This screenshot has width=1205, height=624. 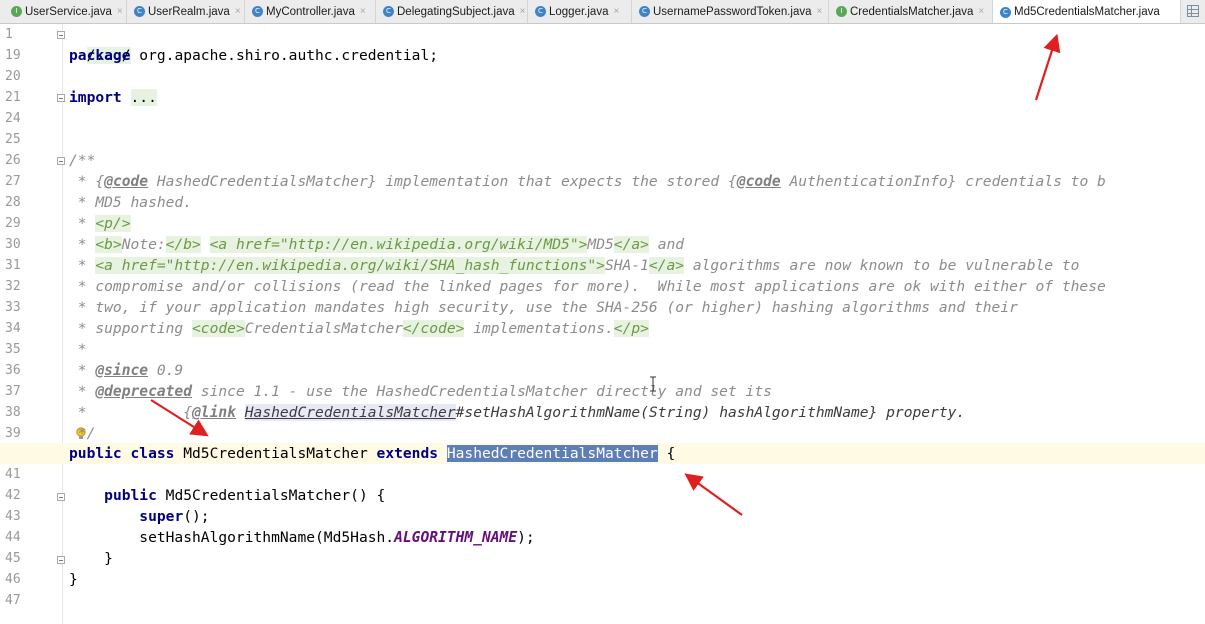 I want to click on line-number: 43, so click(x=25, y=516).